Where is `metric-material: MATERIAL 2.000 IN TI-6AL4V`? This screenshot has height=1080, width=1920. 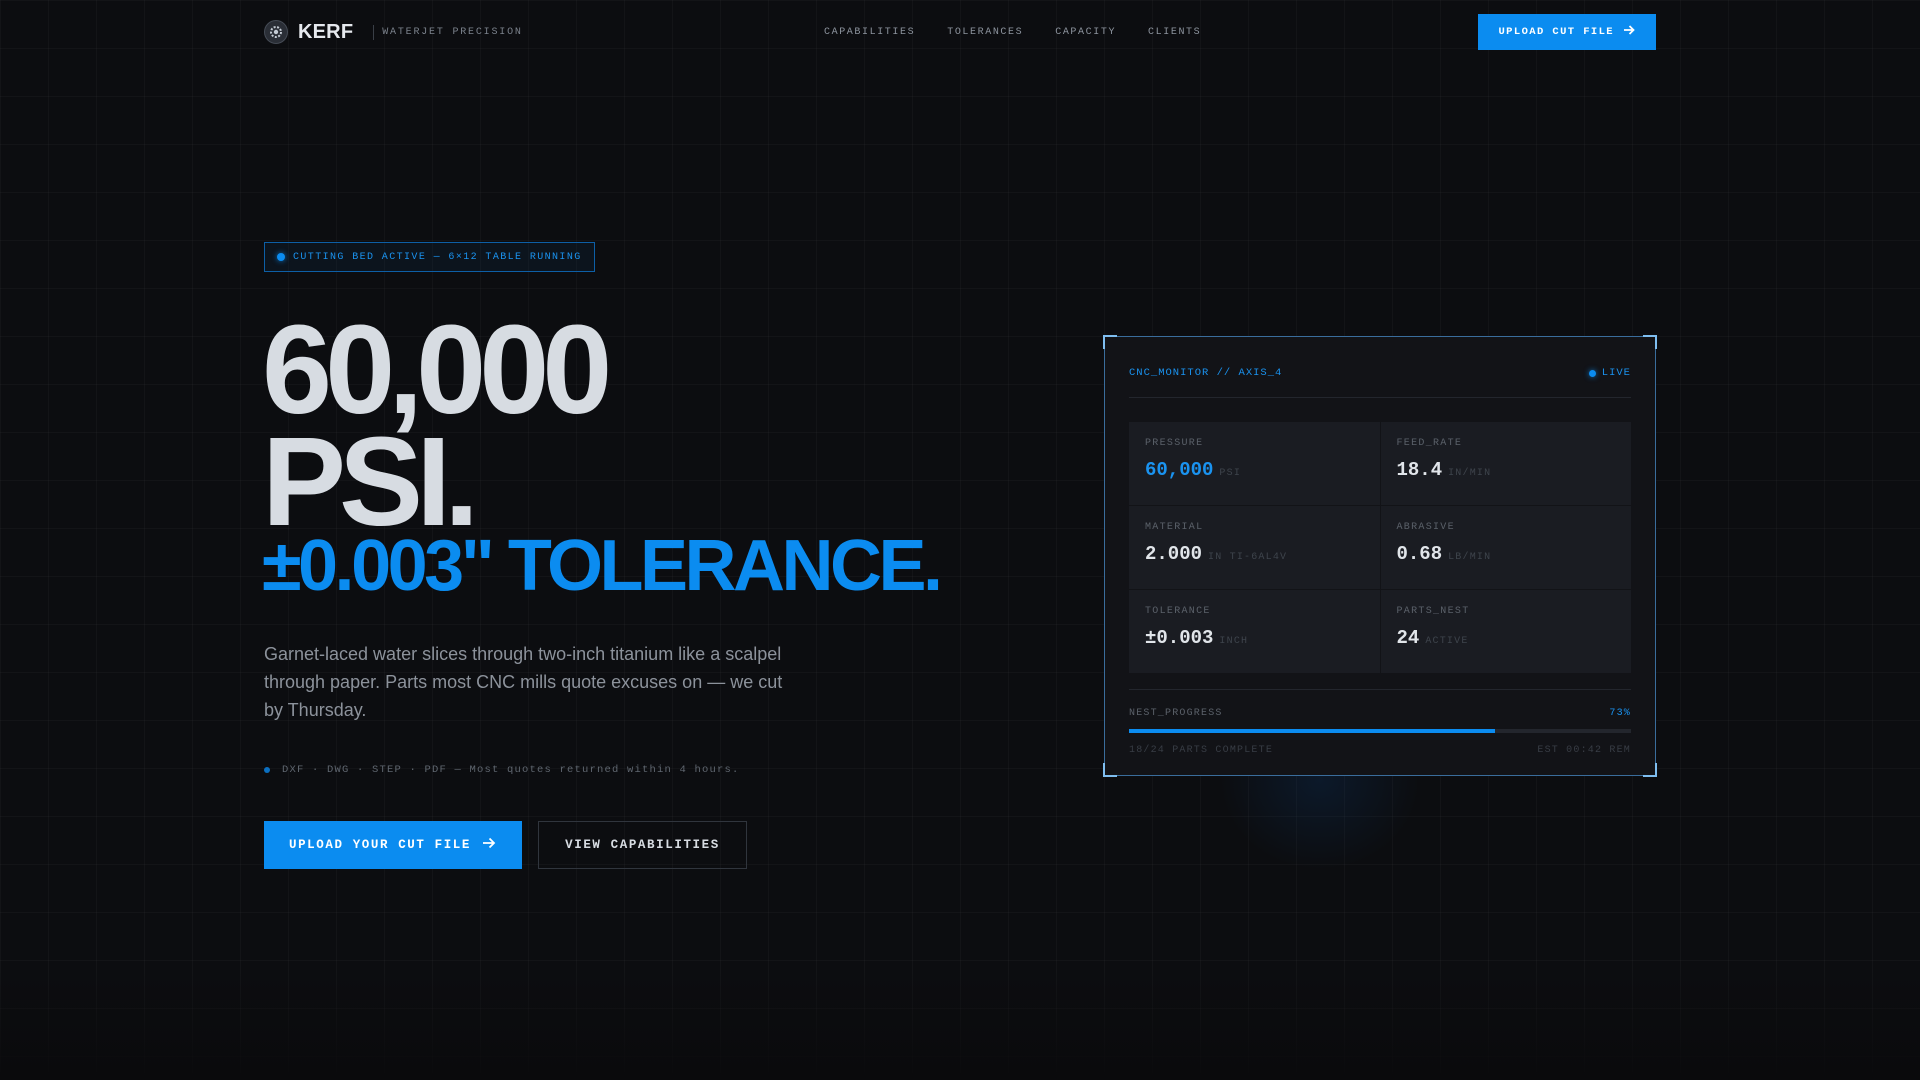
metric-material: MATERIAL 2.000 IN TI-6AL4V is located at coordinates (1254, 547).